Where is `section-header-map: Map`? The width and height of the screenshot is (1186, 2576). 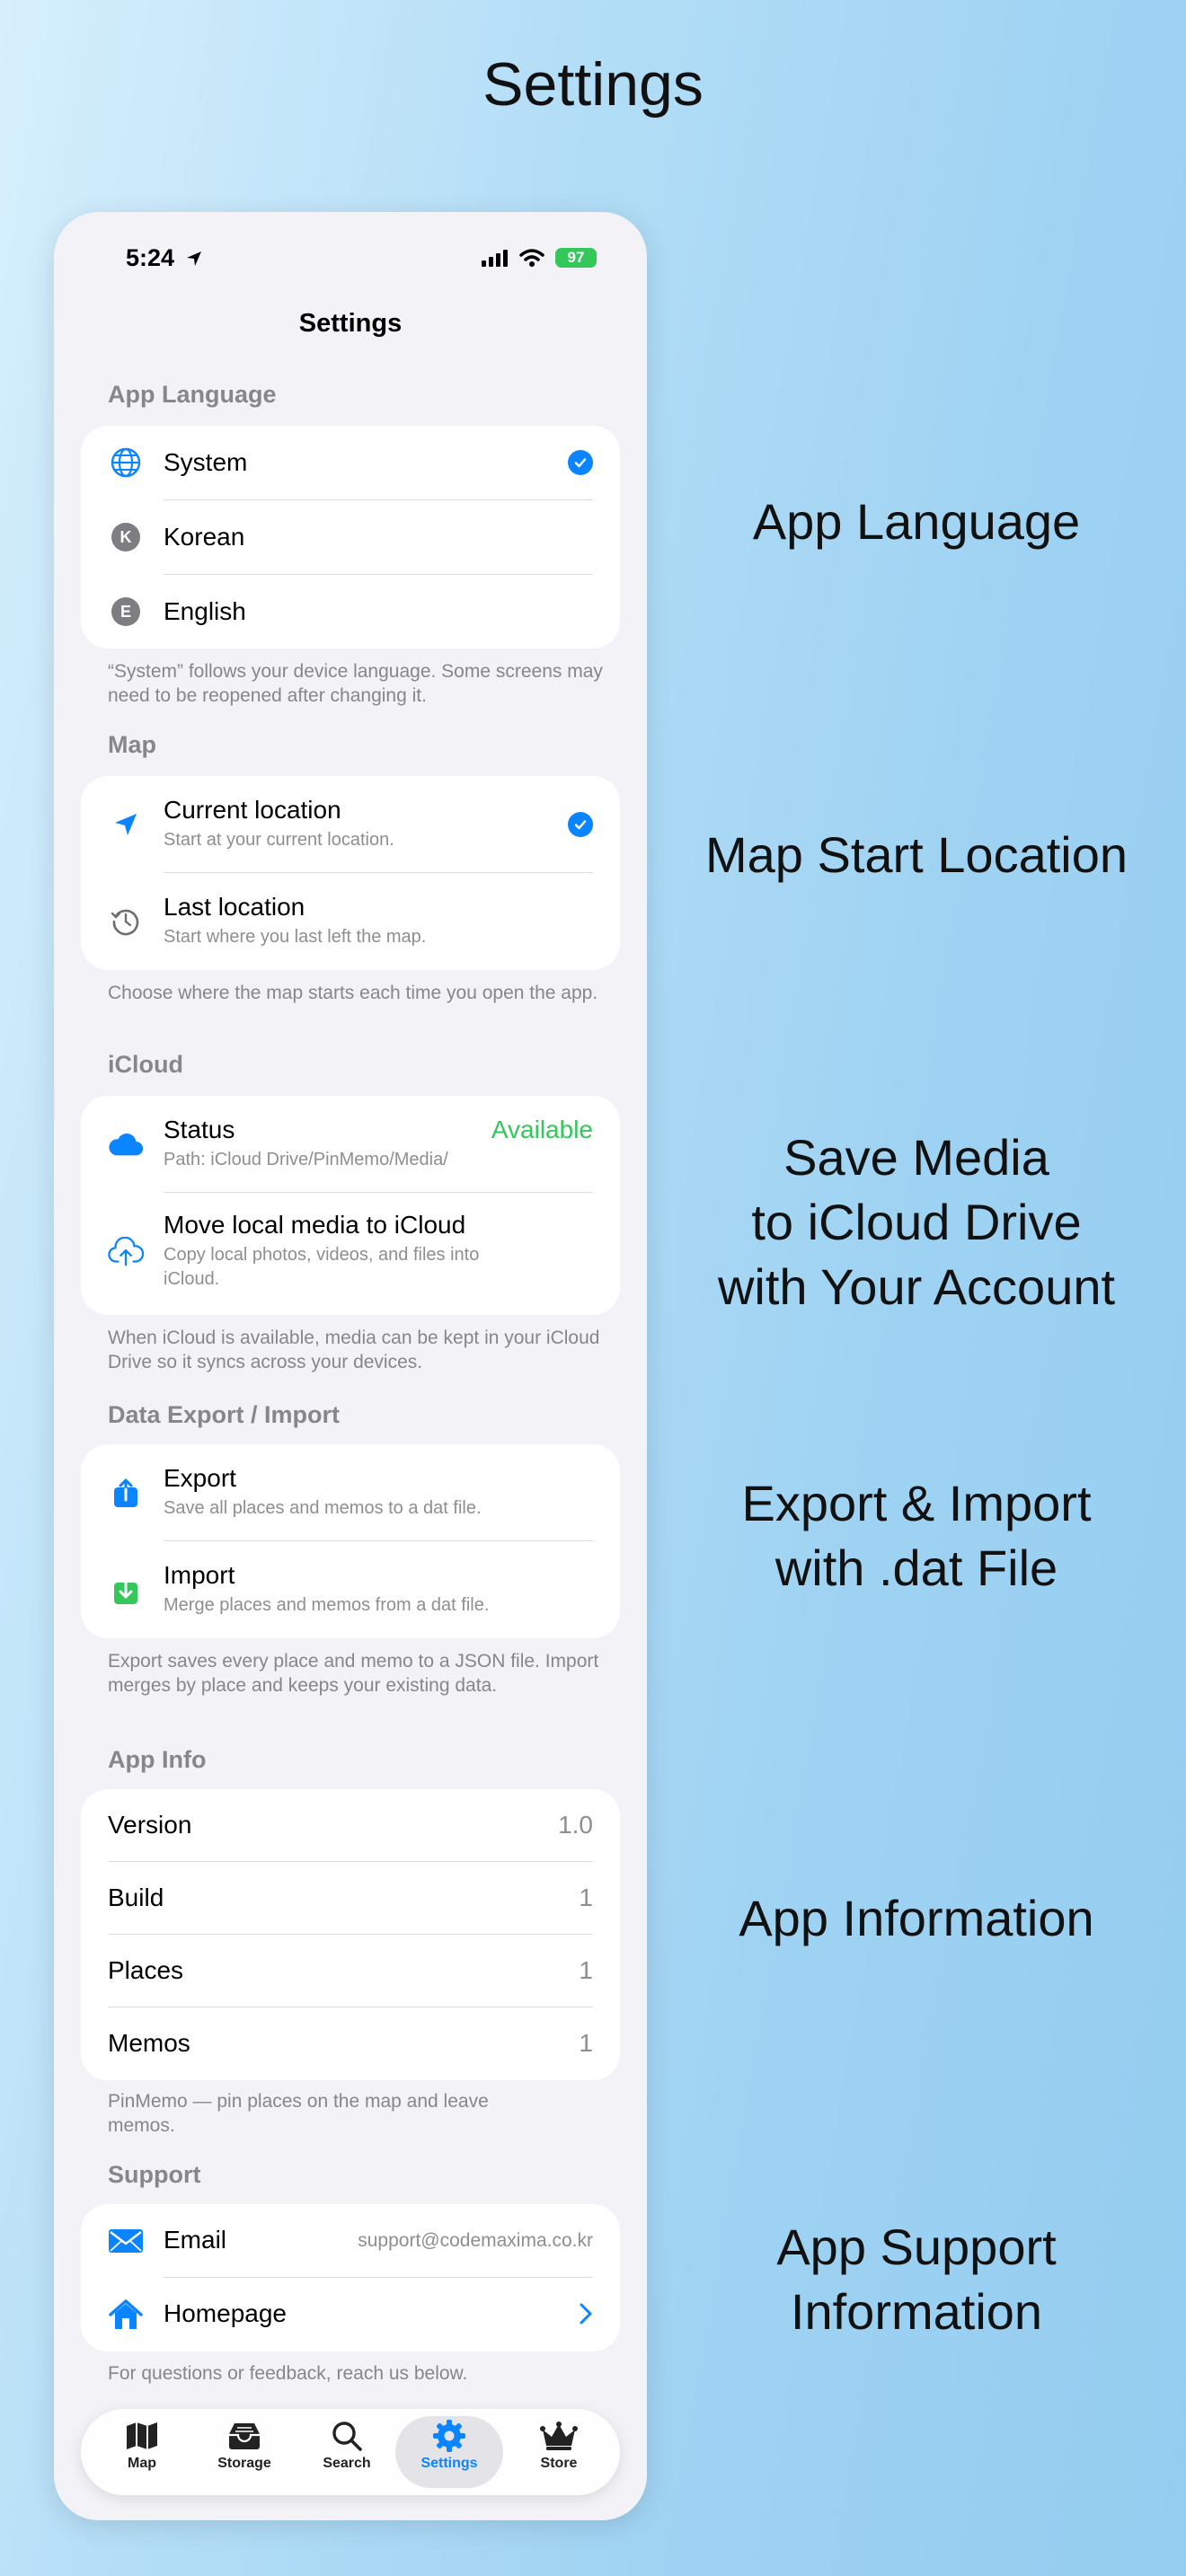 section-header-map: Map is located at coordinates (132, 744).